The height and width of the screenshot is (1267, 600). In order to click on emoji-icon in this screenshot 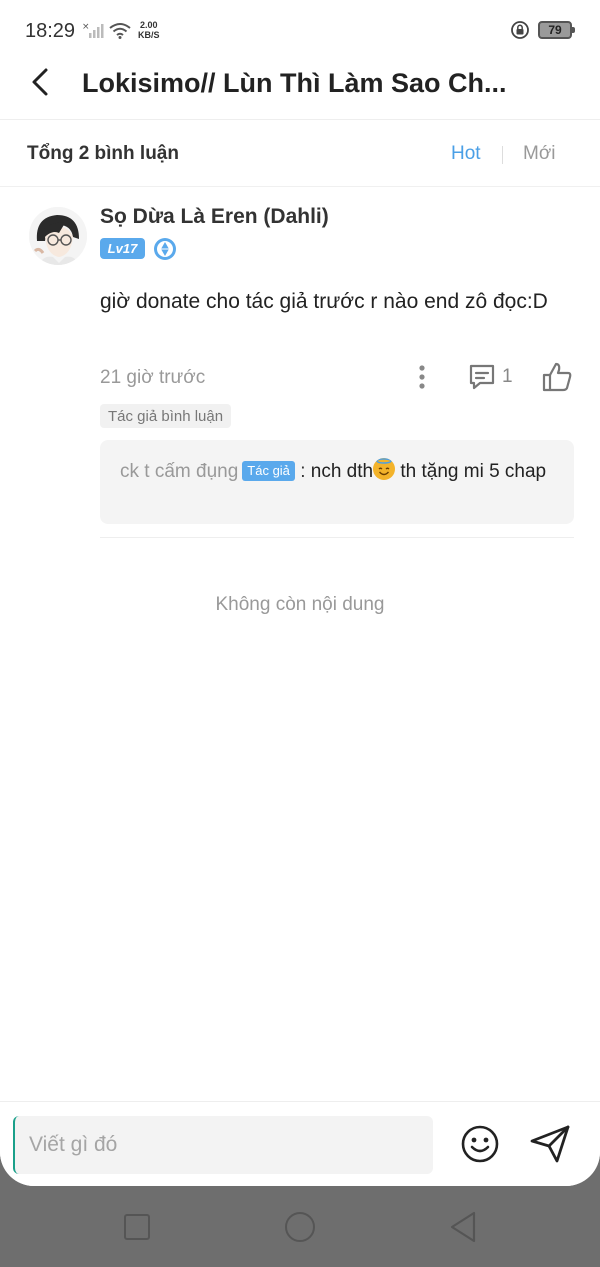, I will do `click(480, 1144)`.